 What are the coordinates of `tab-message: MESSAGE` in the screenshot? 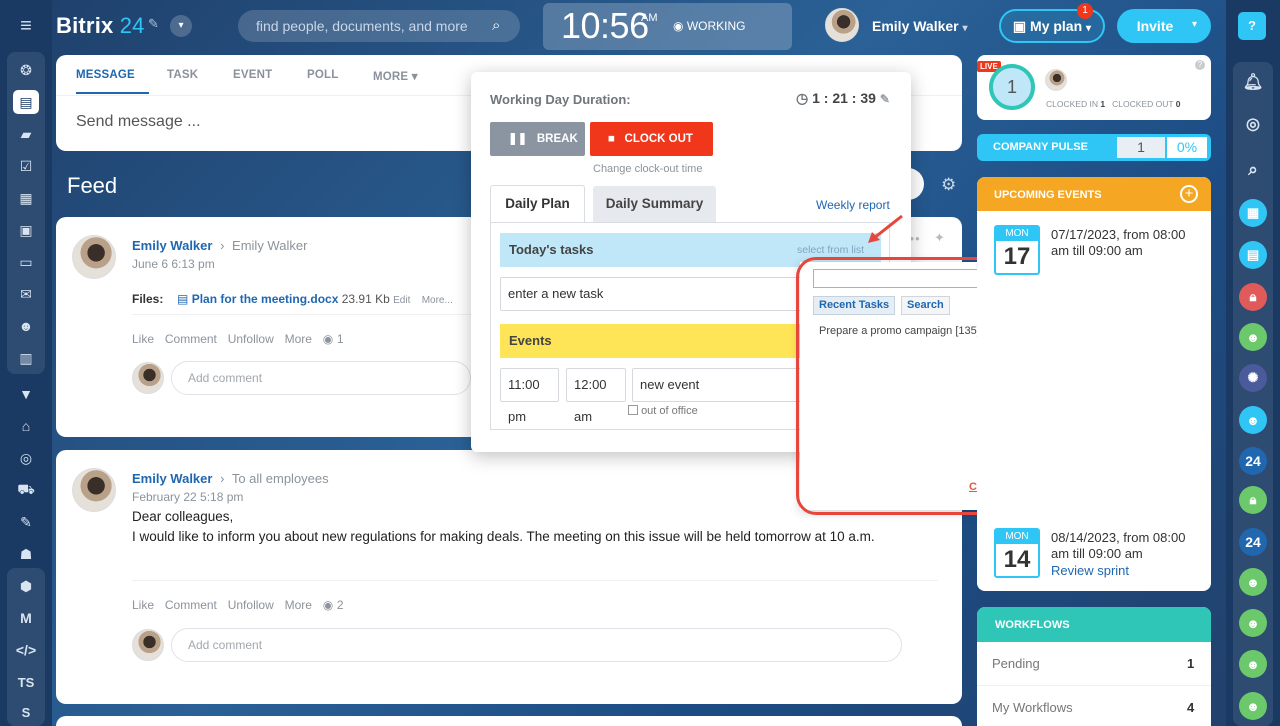 It's located at (105, 75).